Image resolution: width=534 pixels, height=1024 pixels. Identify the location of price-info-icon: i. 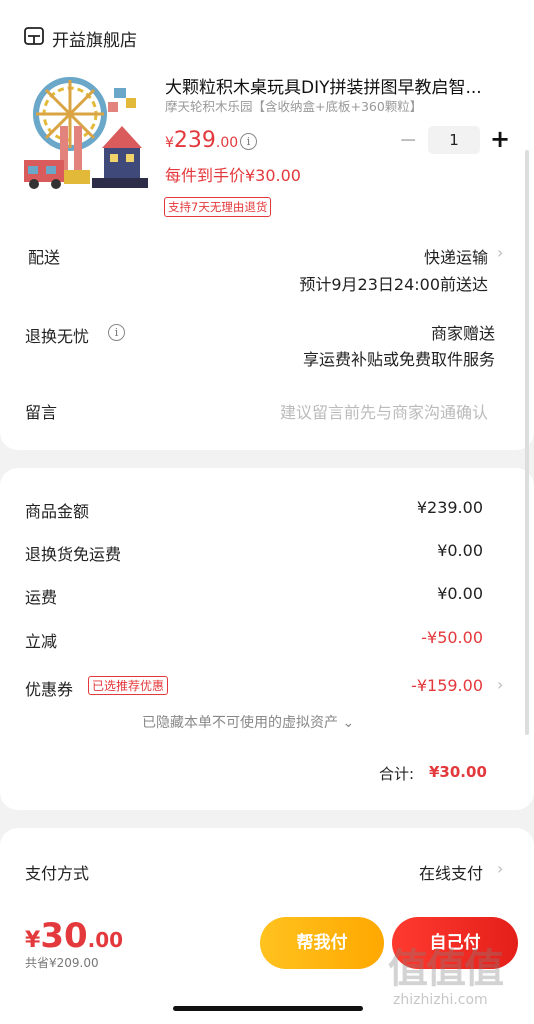
(248, 141).